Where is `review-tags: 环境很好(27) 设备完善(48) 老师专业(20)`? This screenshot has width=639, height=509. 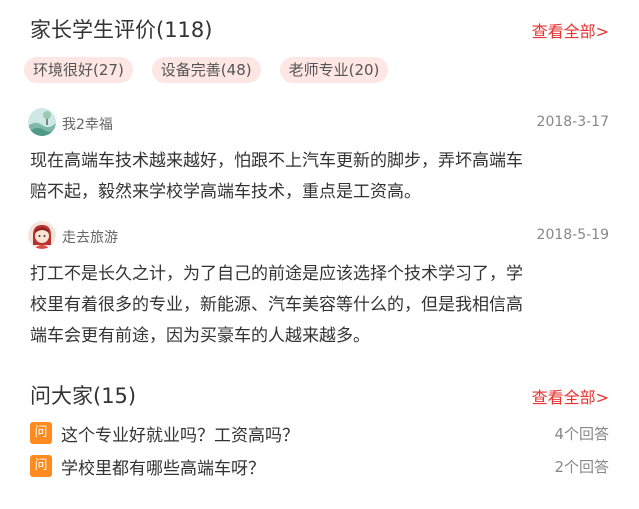
review-tags: 环境很好(27) 设备完善(48) 老师专业(20) is located at coordinates (215, 71).